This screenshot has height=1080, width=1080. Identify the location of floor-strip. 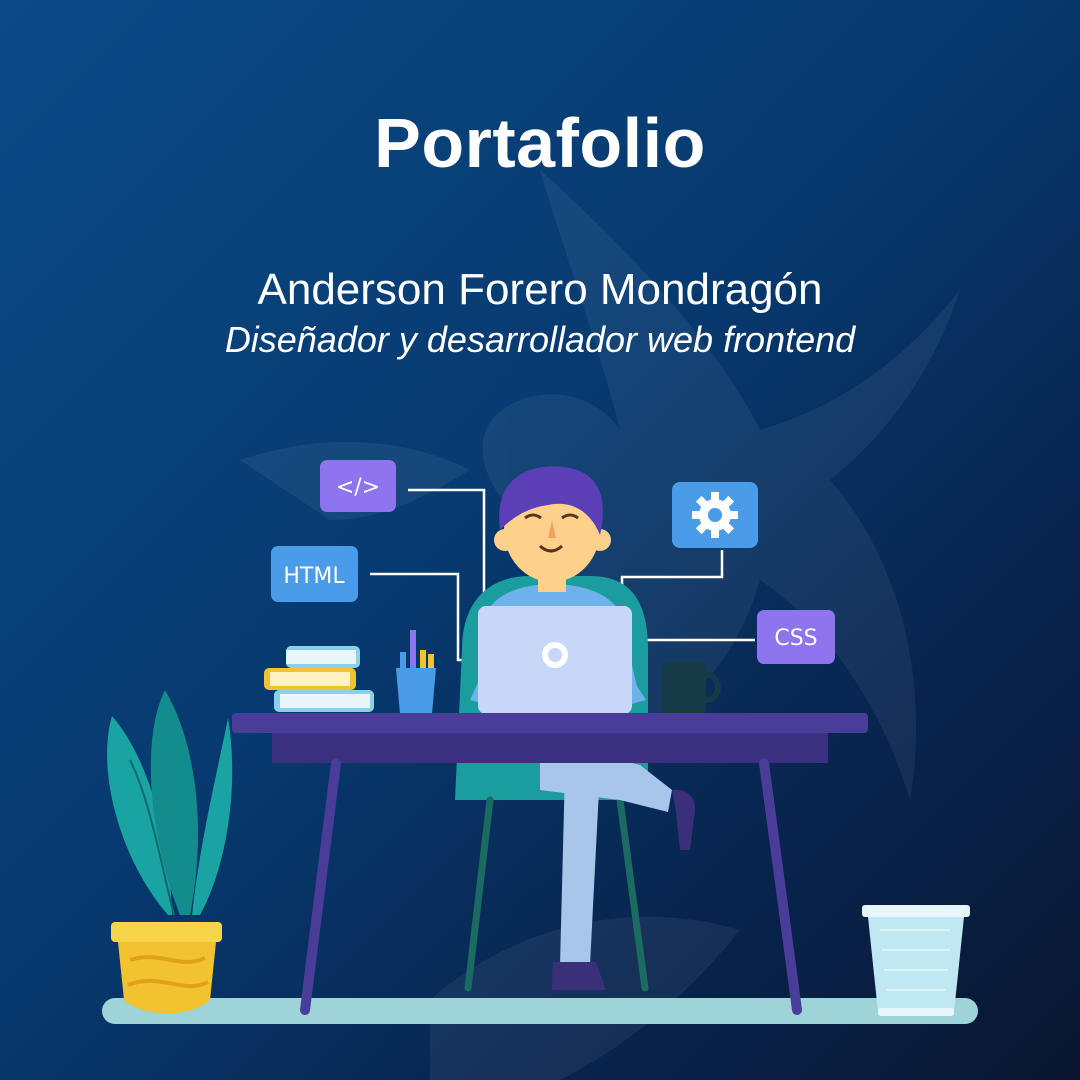
(540, 1011).